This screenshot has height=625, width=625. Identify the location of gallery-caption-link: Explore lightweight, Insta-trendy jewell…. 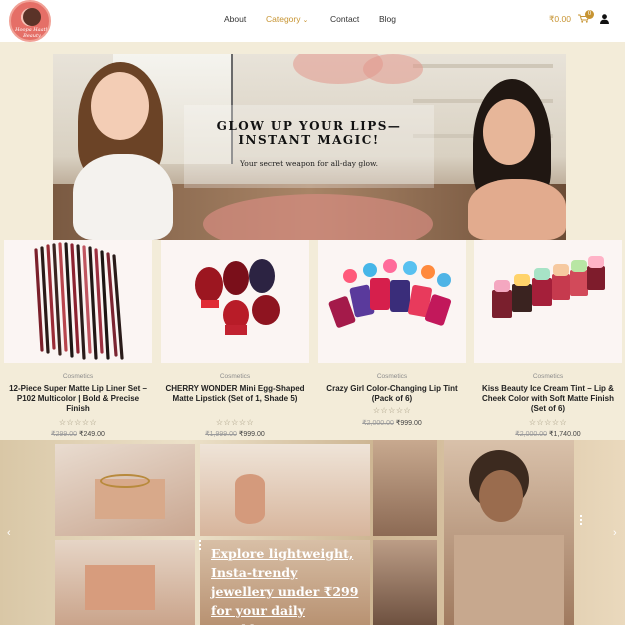
(286, 584).